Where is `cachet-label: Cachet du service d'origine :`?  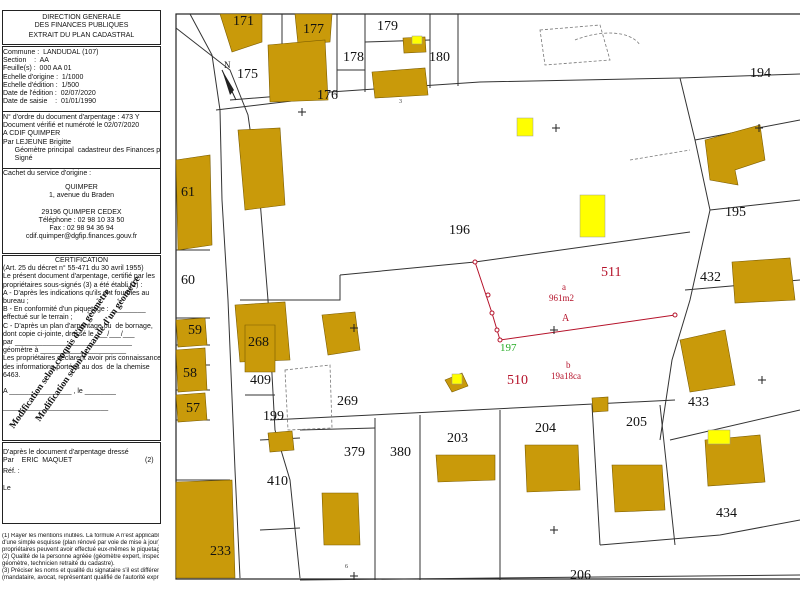
cachet-label: Cachet du service d'origine : is located at coordinates (47, 173).